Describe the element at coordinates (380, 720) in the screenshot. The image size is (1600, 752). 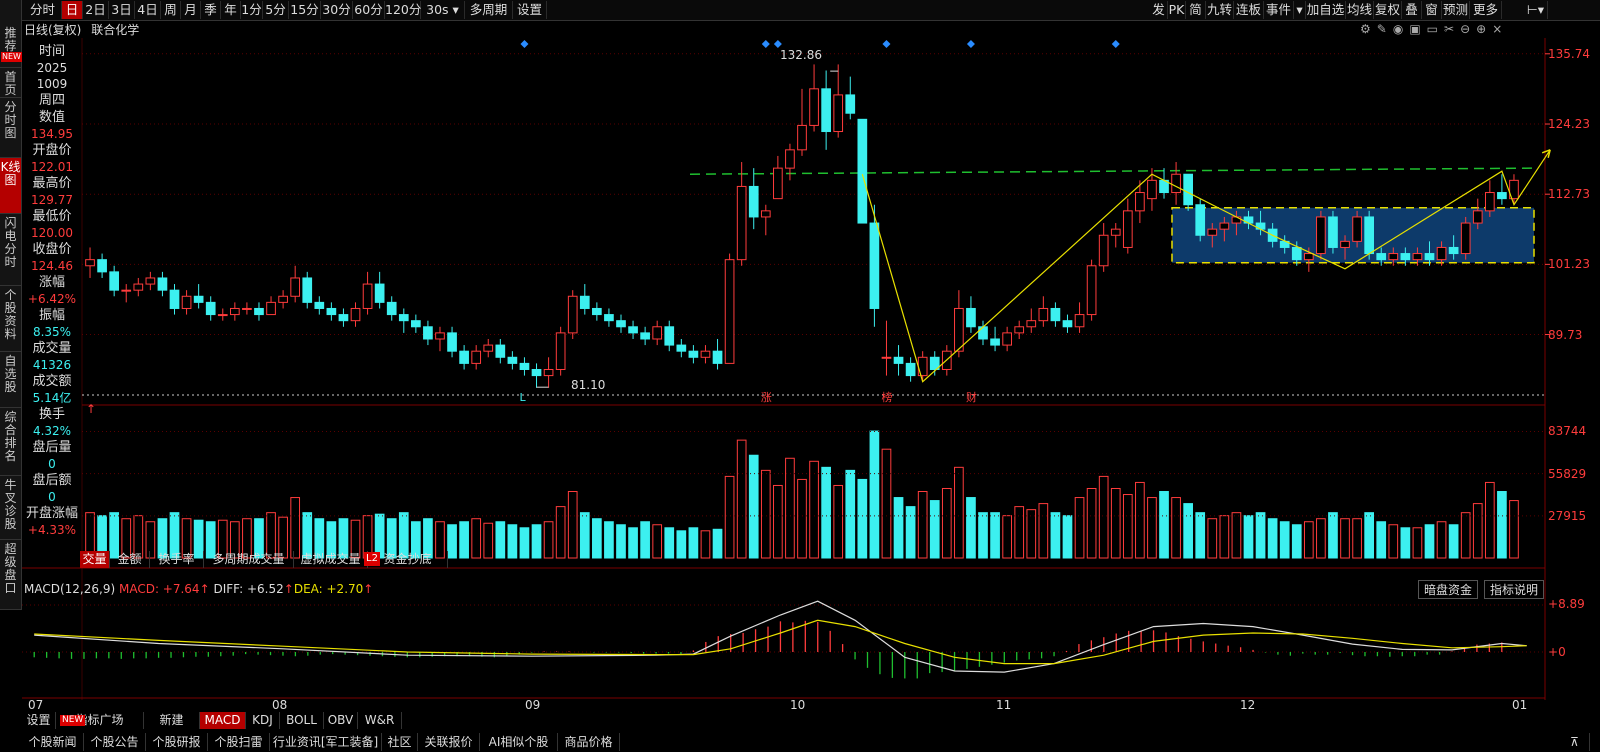
I see `bottom-tab-7: W&R` at that location.